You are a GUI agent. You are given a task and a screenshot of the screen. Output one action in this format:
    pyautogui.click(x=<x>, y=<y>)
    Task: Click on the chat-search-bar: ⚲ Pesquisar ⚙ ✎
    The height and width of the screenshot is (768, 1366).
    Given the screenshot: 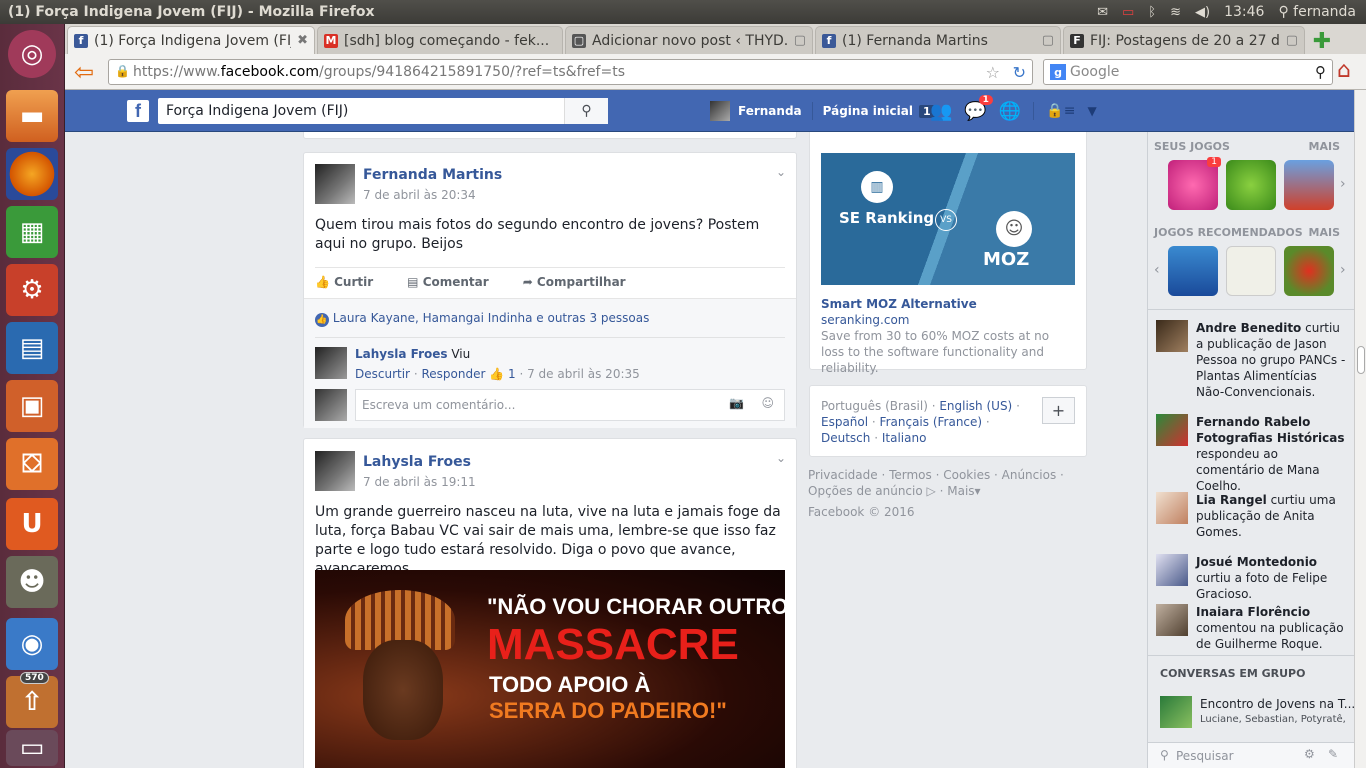 What is the action you would take?
    pyautogui.click(x=1251, y=755)
    